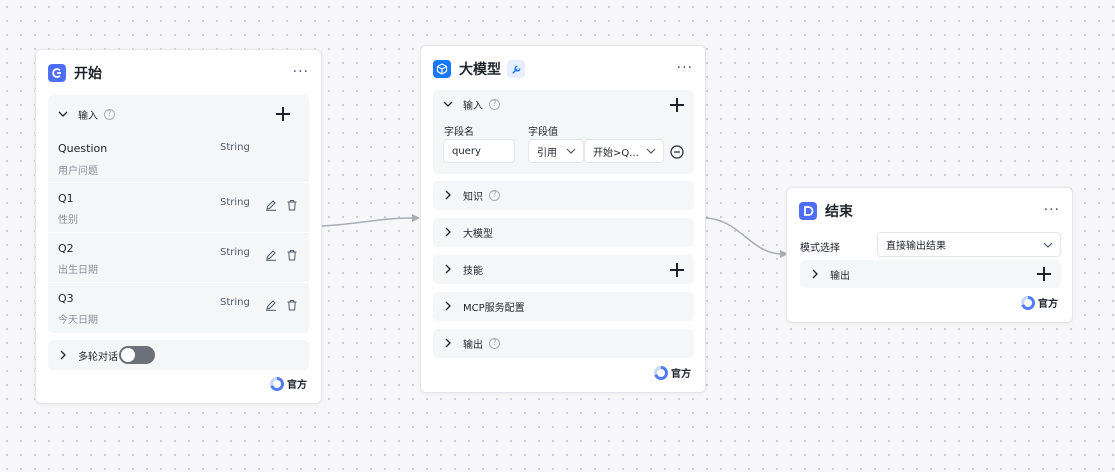 This screenshot has width=1115, height=472. What do you see at coordinates (178, 73) in the screenshot?
I see `start-node-header: 开始 ···` at bounding box center [178, 73].